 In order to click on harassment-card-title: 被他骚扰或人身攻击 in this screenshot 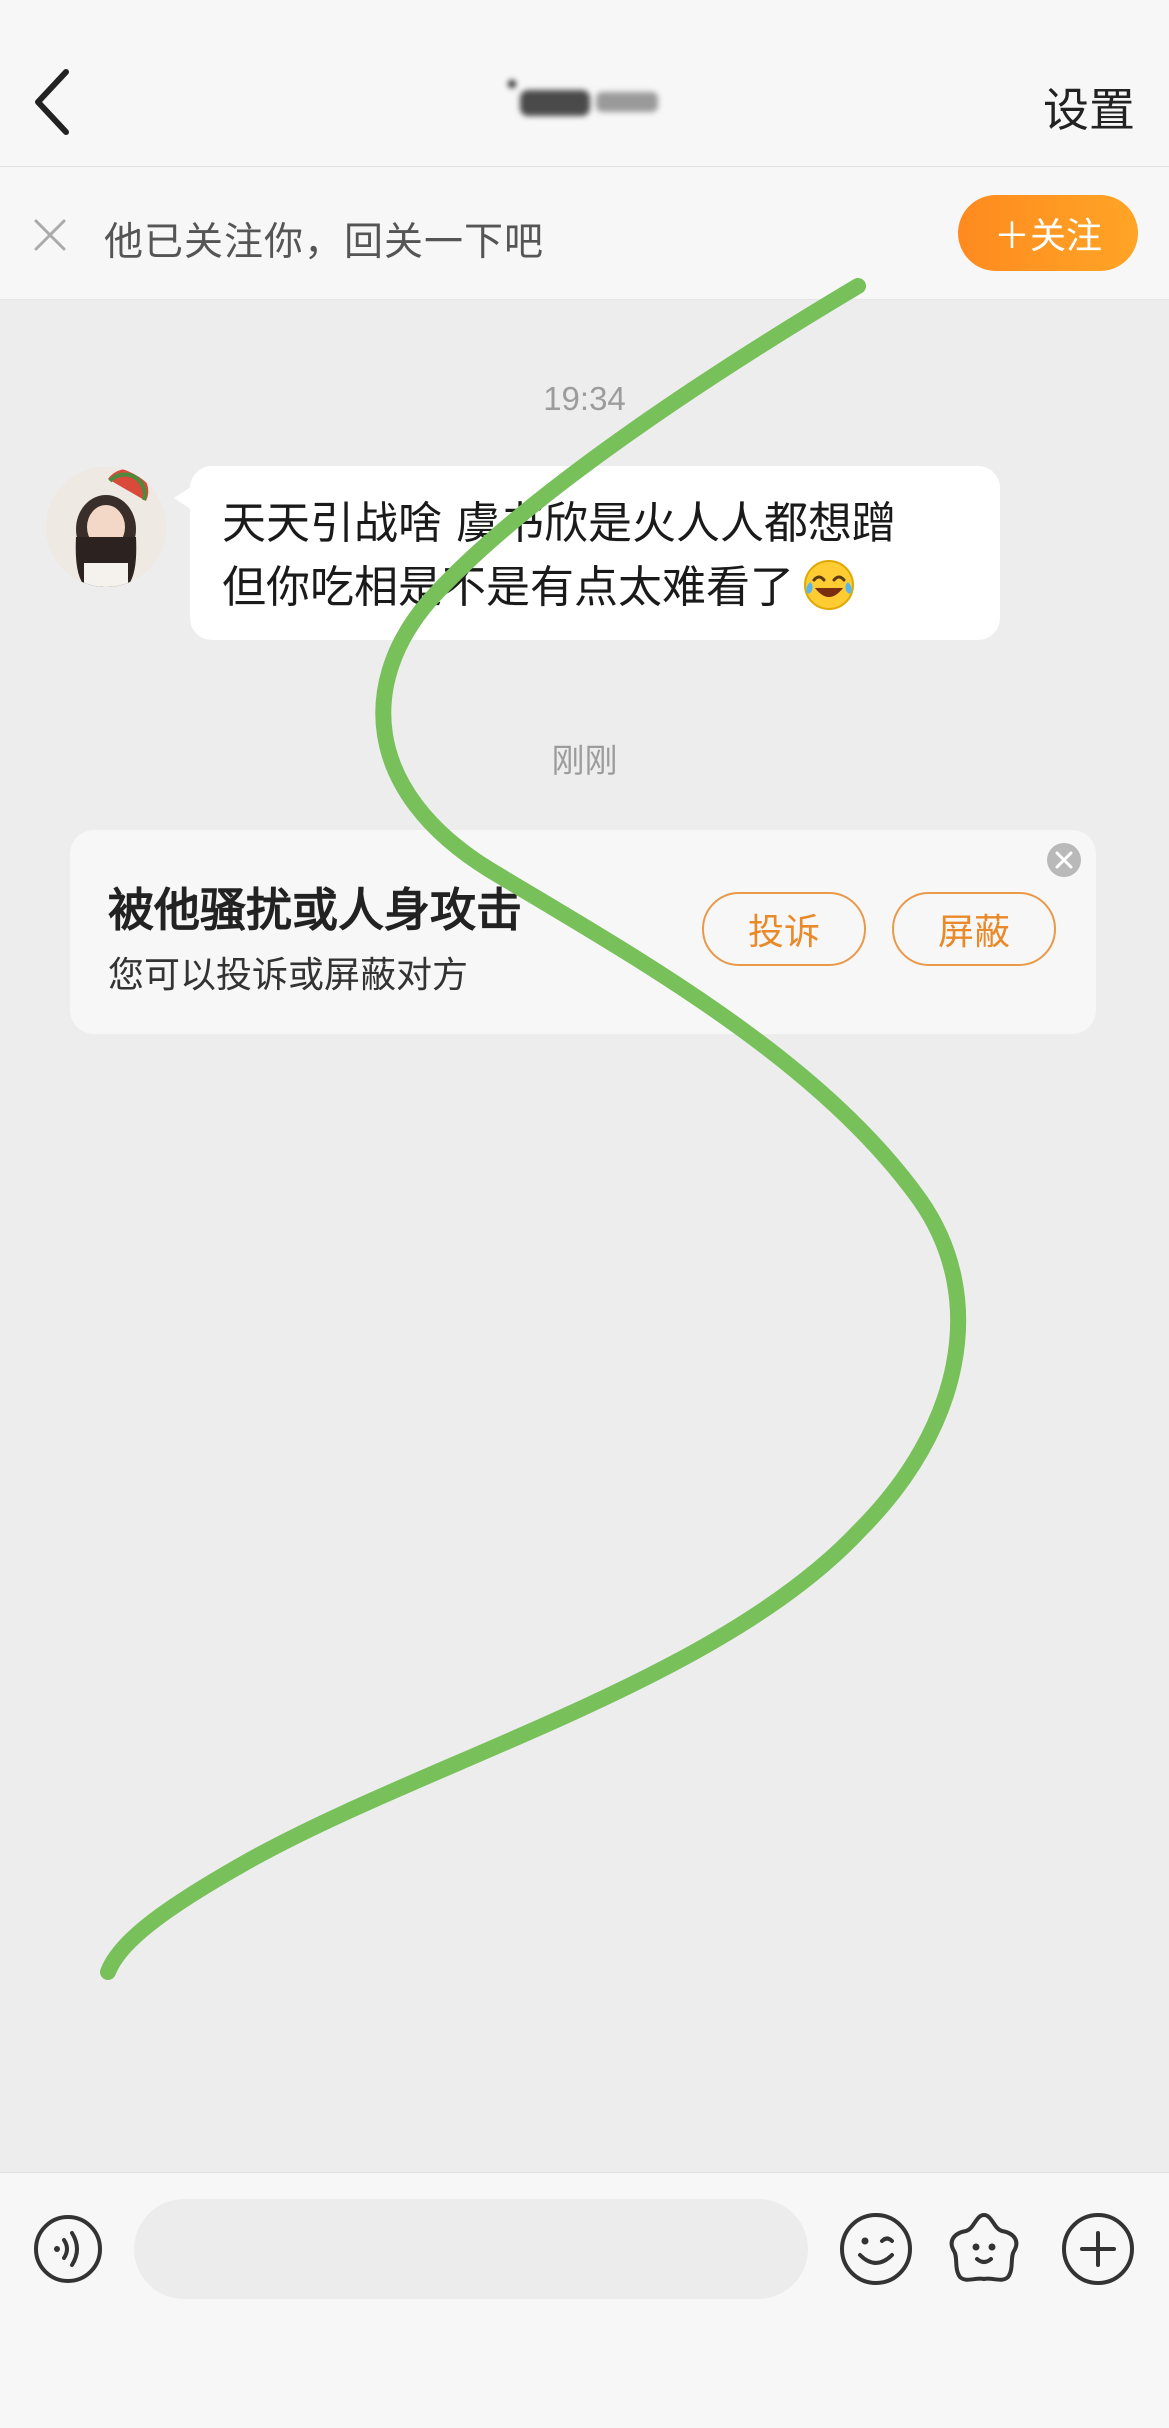, I will do `click(315, 910)`.